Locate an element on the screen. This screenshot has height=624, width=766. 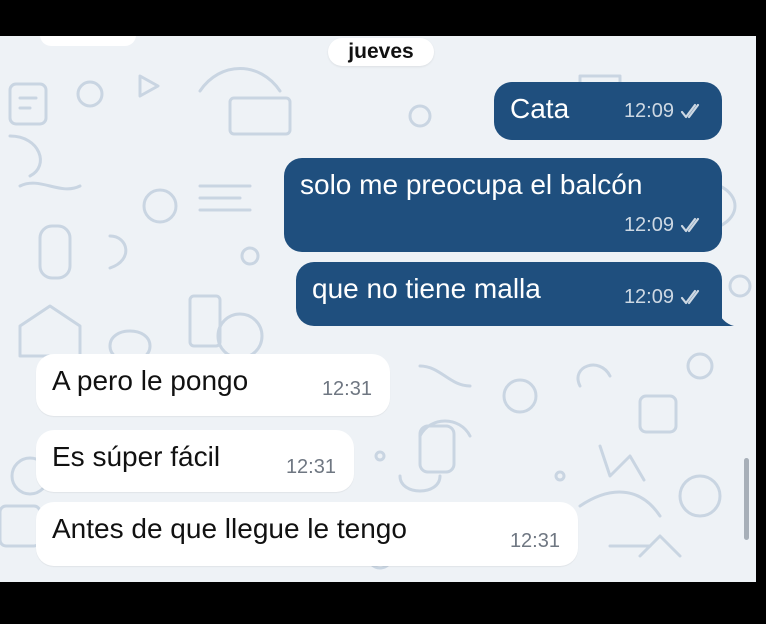
message-bubble-incoming: A pero le pongo 12:31 is located at coordinates (213, 385).